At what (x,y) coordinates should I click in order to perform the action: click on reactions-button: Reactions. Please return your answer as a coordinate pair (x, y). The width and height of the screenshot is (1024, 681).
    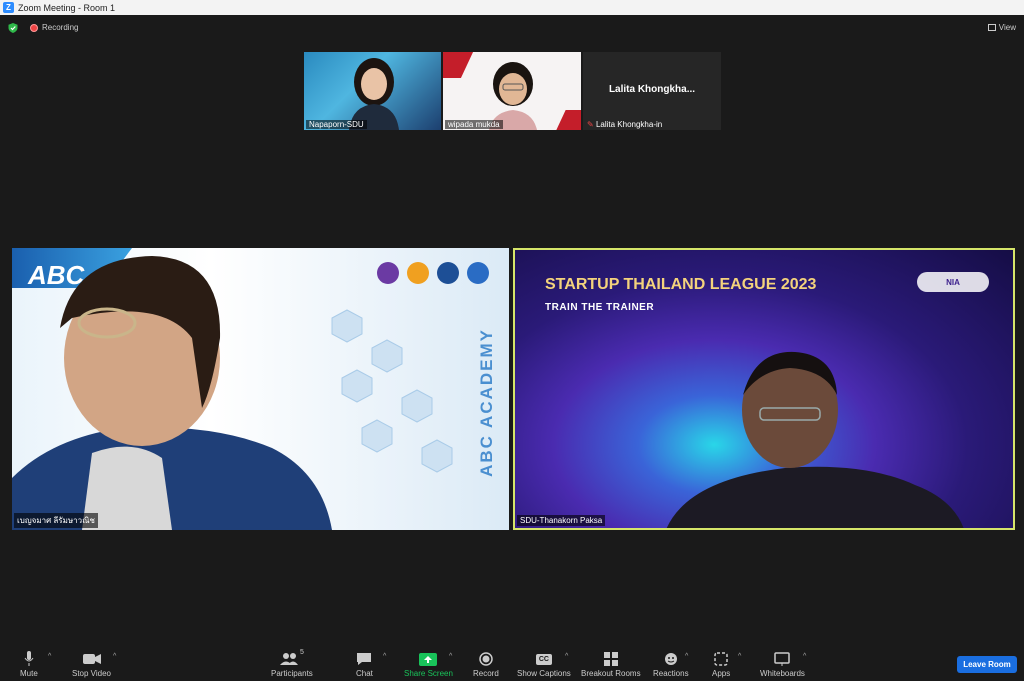
    Looking at the image, I should click on (671, 663).